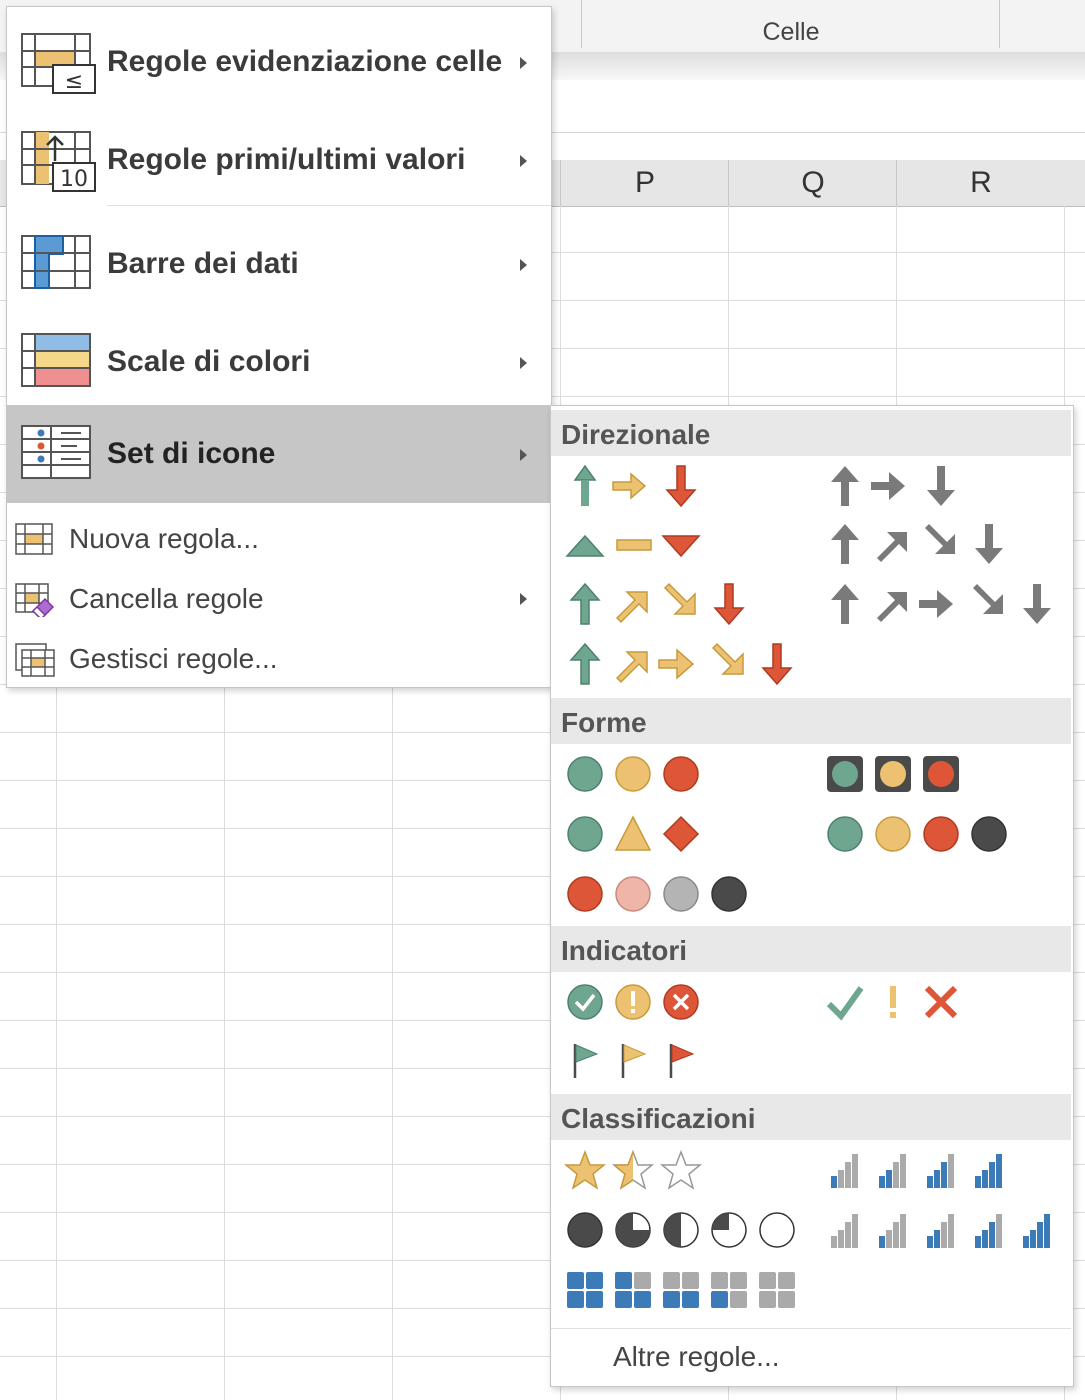  Describe the element at coordinates (58, 63) in the screenshot. I see `highlight-cells-rules-icon: ≤` at that location.